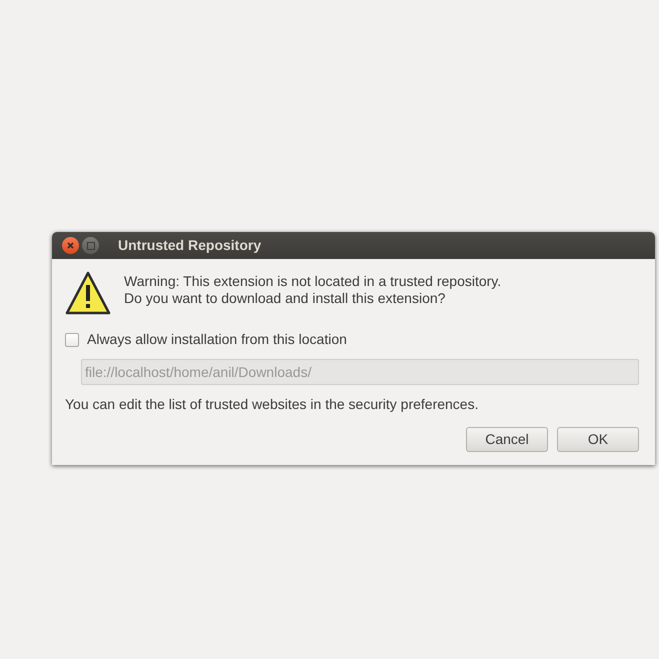 The height and width of the screenshot is (659, 659). I want to click on warning-message: Warning: This extension is not located in a trusted repository., so click(313, 281).